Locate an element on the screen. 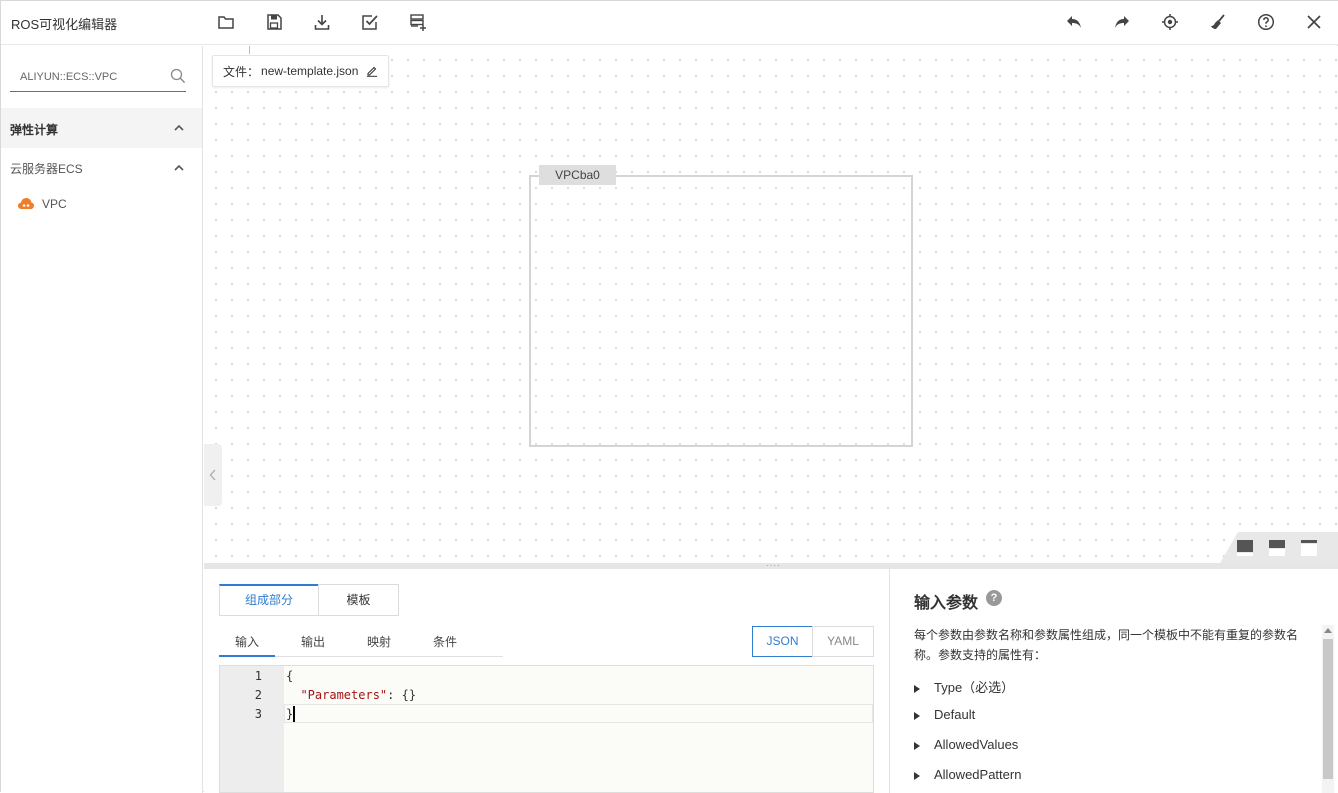 This screenshot has width=1338, height=793. validate-icon is located at coordinates (370, 22).